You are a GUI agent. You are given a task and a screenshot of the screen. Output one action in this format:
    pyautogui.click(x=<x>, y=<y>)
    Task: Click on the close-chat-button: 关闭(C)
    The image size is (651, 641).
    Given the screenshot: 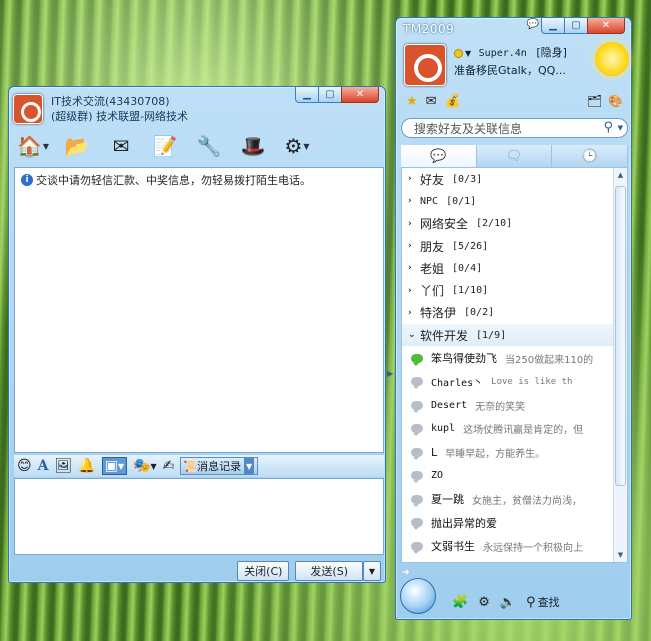 What is the action you would take?
    pyautogui.click(x=263, y=571)
    